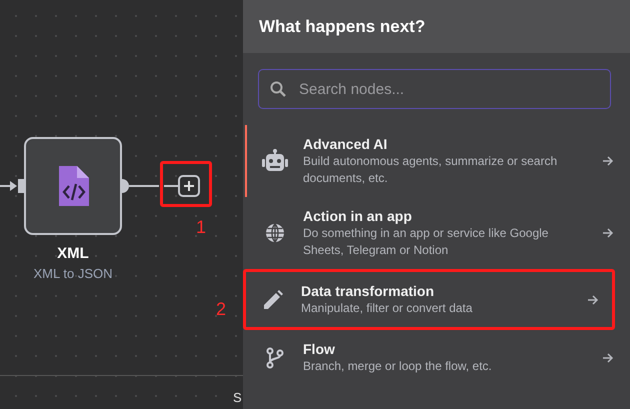 This screenshot has width=630, height=409. I want to click on category-item: Data transformation Manipulate, filter or convert data, so click(429, 299).